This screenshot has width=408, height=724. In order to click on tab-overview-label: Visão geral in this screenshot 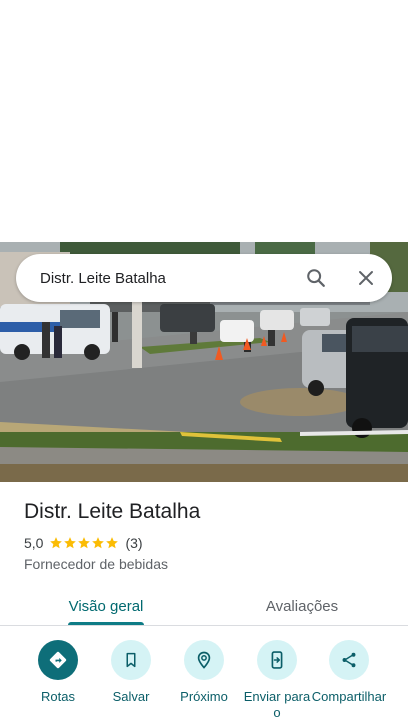, I will do `click(106, 606)`.